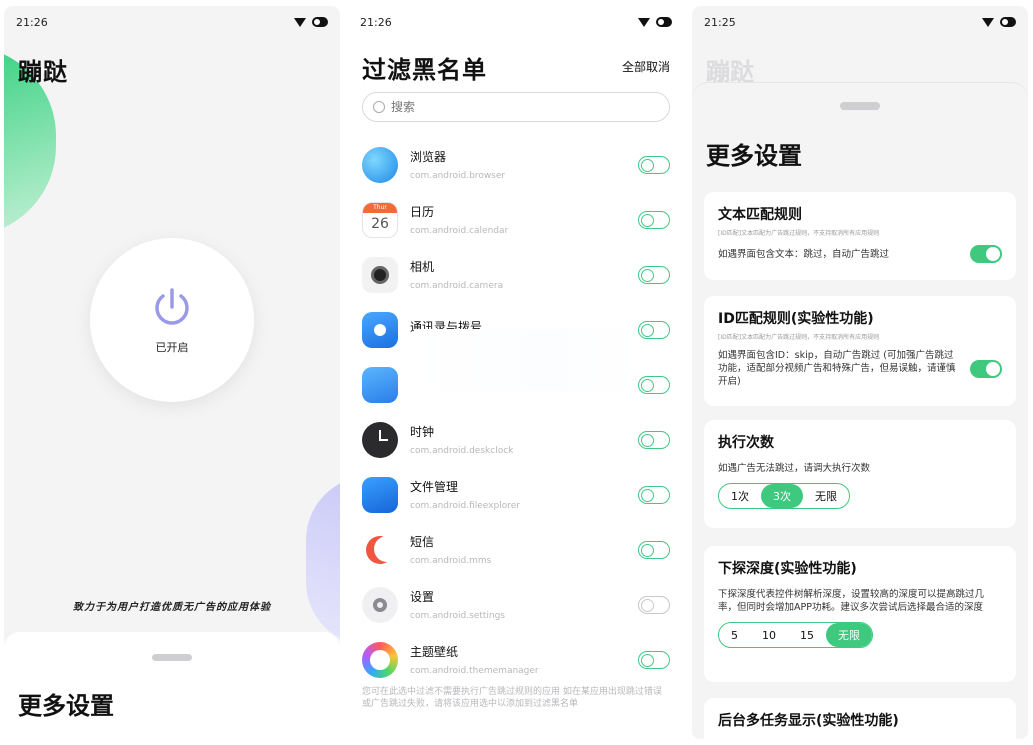 This screenshot has height=745, width=1033. What do you see at coordinates (804, 254) in the screenshot?
I see `card-description: 如遇界面包含文本：跳过，自动广告跳过` at bounding box center [804, 254].